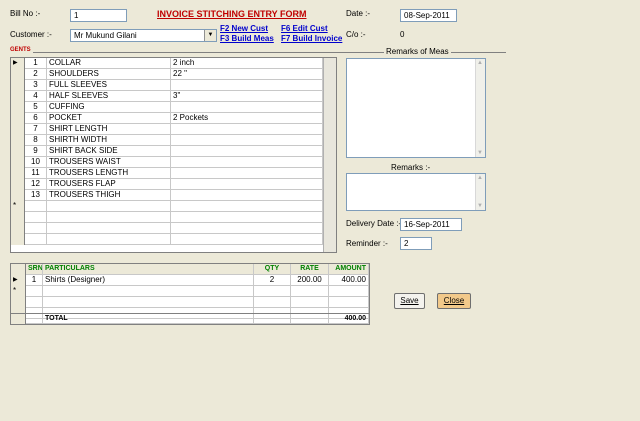 The image size is (640, 421). Describe the element at coordinates (36, 162) in the screenshot. I see `measurement-num: 10` at that location.